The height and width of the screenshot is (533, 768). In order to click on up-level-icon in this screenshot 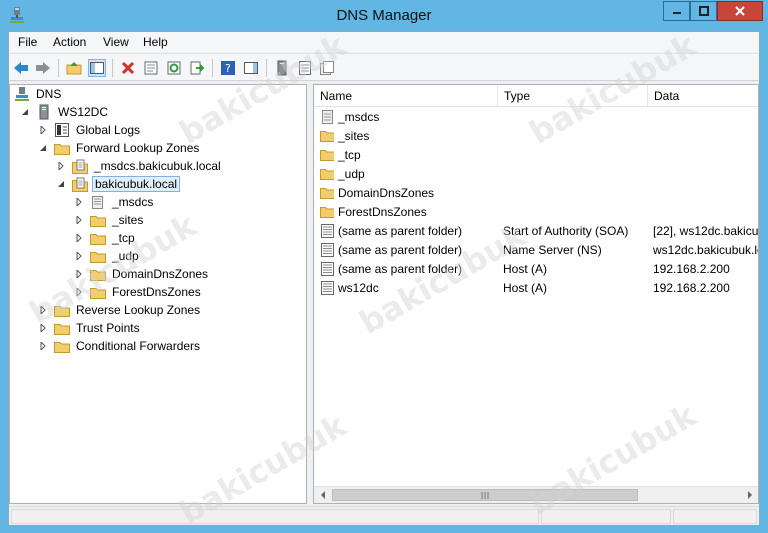, I will do `click(74, 68)`.